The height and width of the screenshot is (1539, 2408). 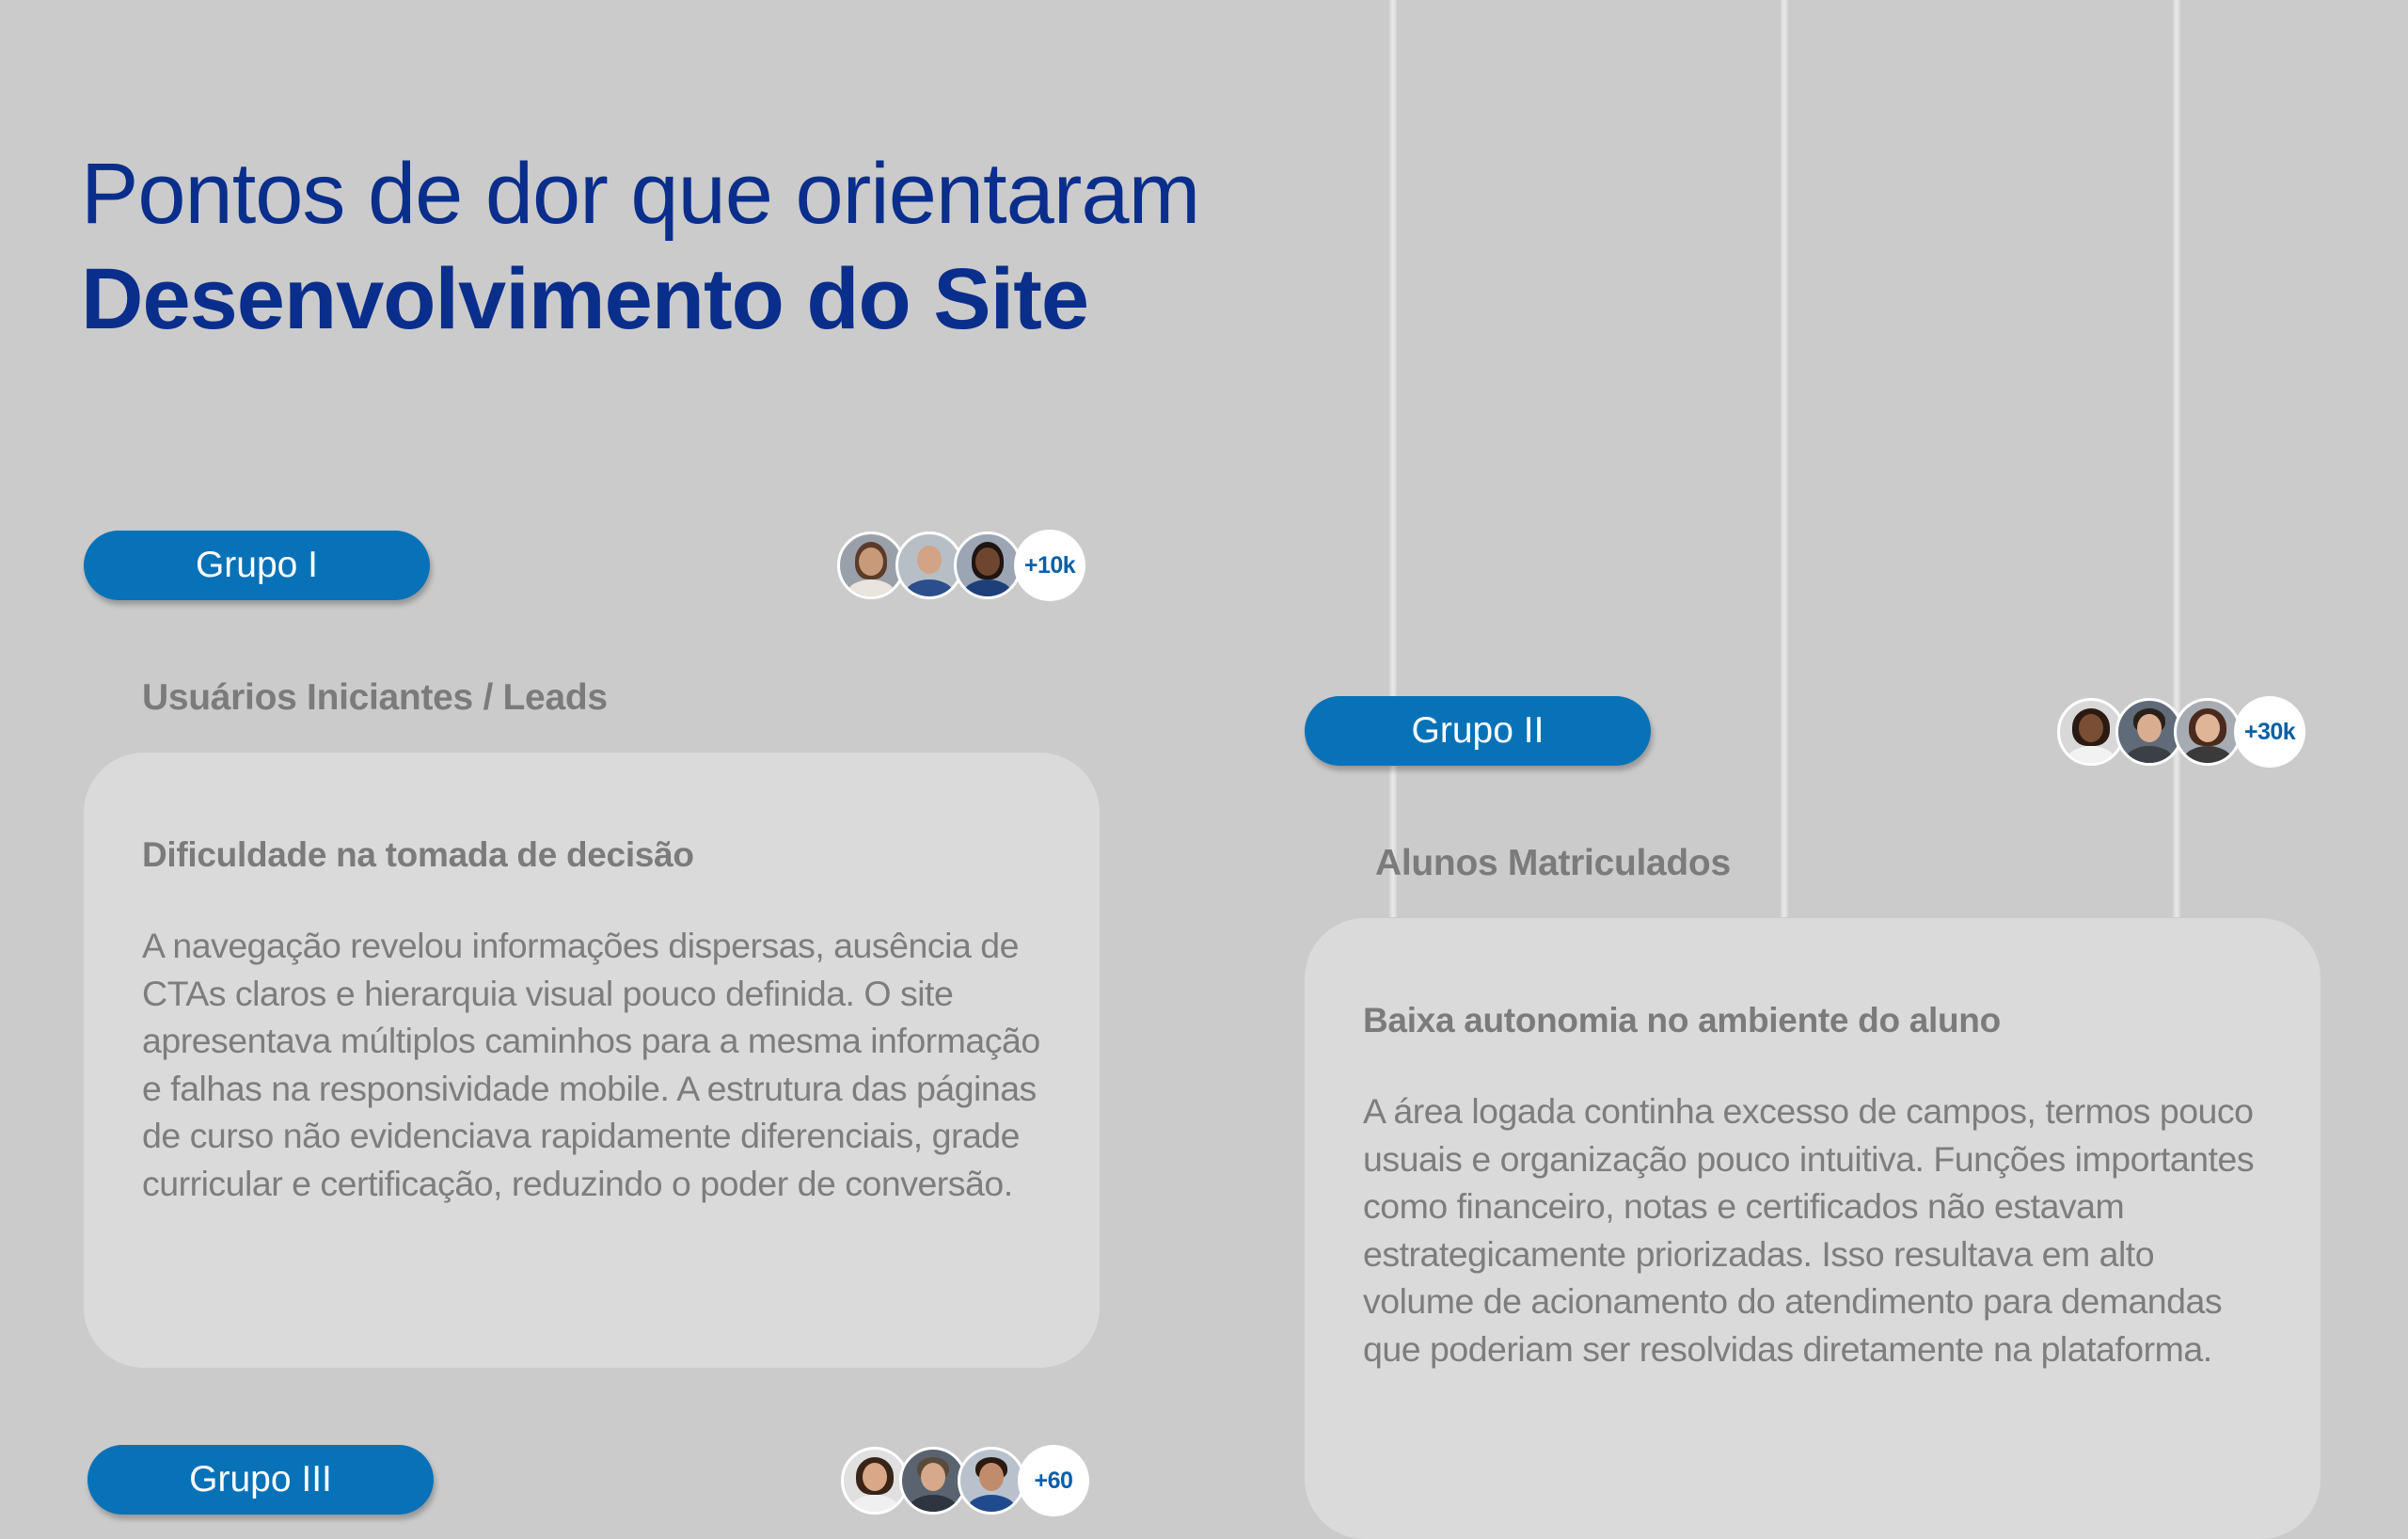 What do you see at coordinates (2270, 732) in the screenshot?
I see `group-2-count-badge: +30k` at bounding box center [2270, 732].